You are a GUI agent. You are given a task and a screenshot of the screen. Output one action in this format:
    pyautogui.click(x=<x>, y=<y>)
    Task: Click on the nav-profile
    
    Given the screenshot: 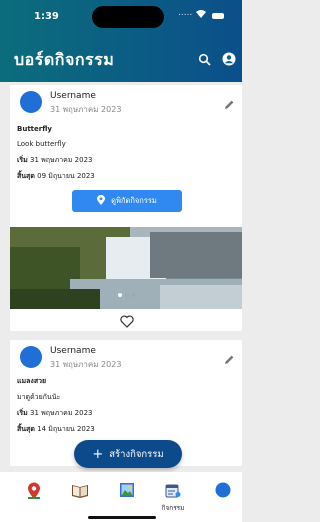 What is the action you would take?
    pyautogui.click(x=223, y=497)
    